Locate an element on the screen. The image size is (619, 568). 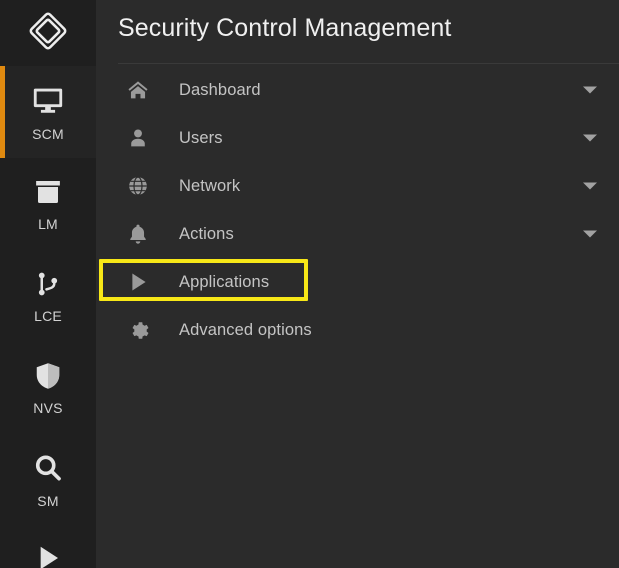
menu-item-label: Actions is located at coordinates (206, 233).